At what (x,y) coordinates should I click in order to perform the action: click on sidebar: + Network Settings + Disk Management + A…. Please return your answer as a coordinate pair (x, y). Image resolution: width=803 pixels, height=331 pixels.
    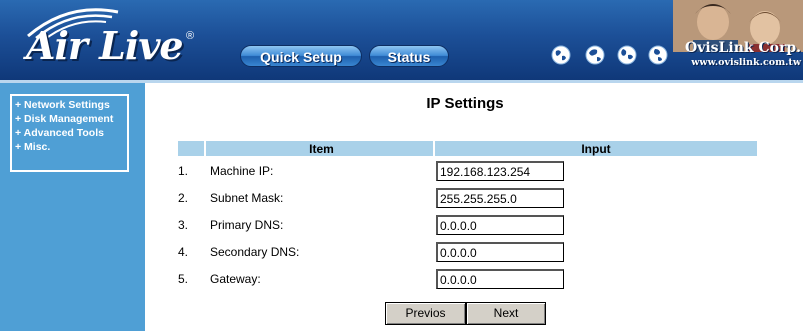
    Looking at the image, I should click on (72, 207).